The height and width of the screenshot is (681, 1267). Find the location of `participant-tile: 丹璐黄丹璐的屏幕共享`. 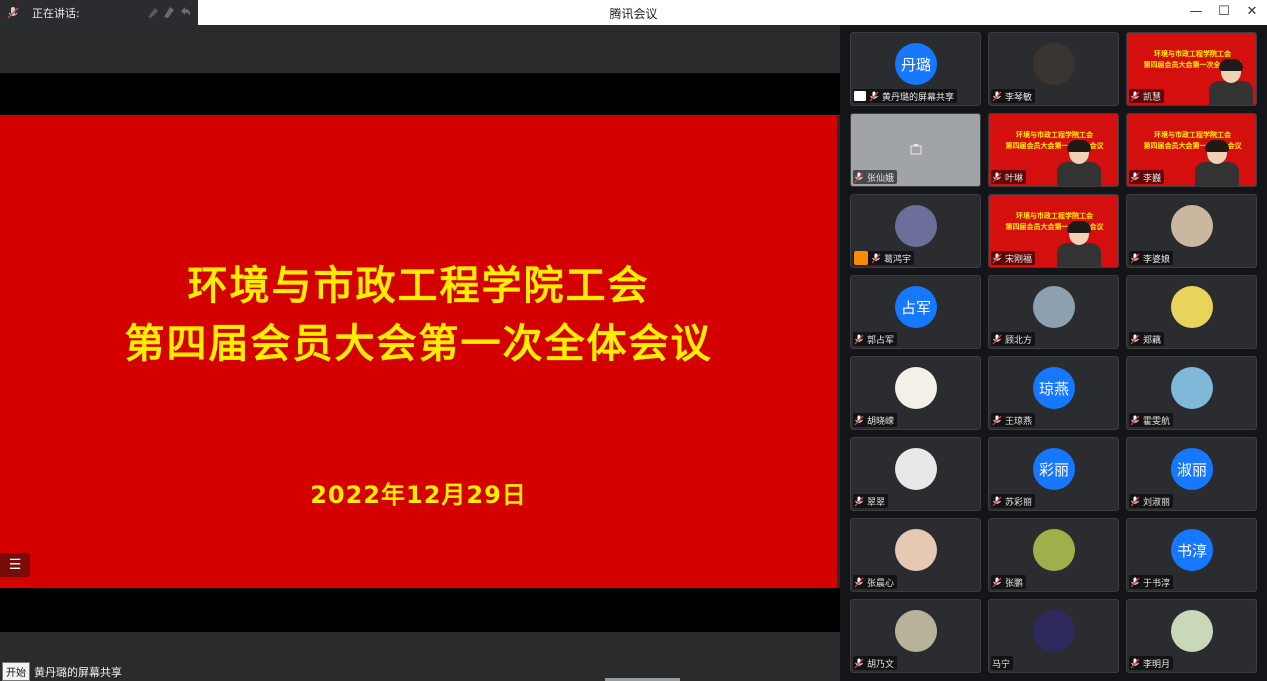

participant-tile: 丹璐黄丹璐的屏幕共享 is located at coordinates (915, 69).